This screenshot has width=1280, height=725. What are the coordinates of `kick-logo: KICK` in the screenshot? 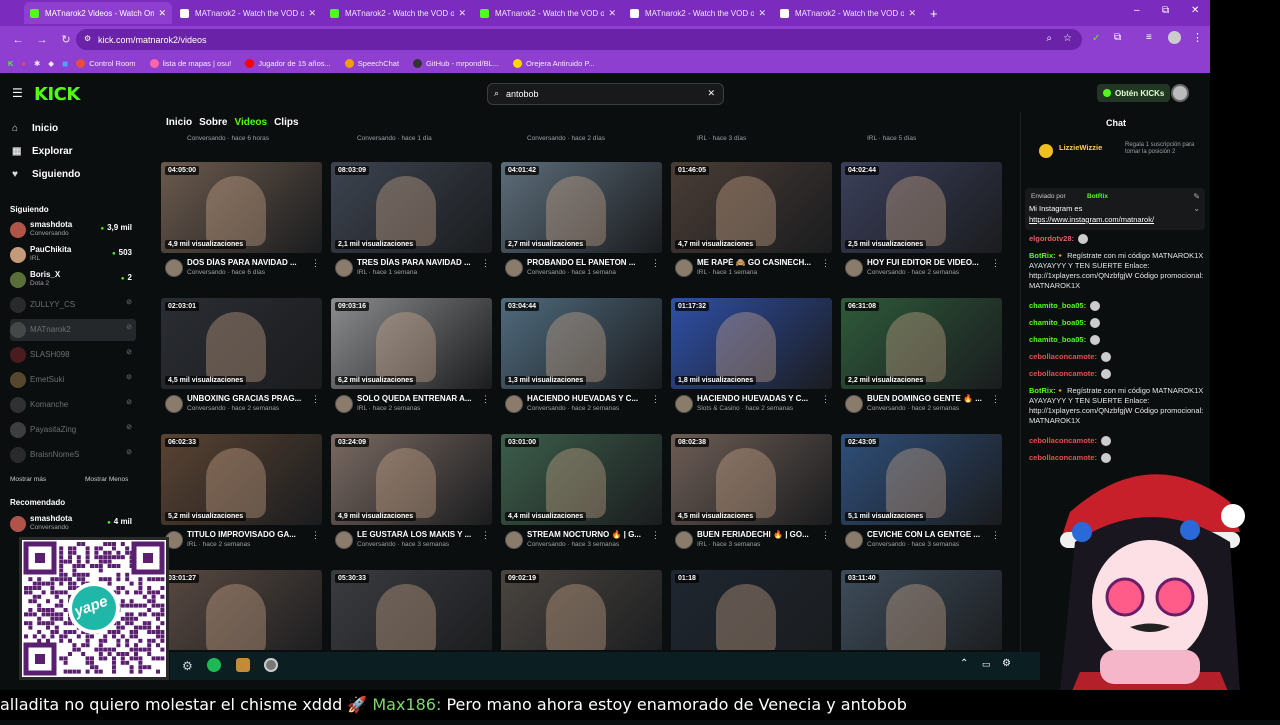 It's located at (57, 94).